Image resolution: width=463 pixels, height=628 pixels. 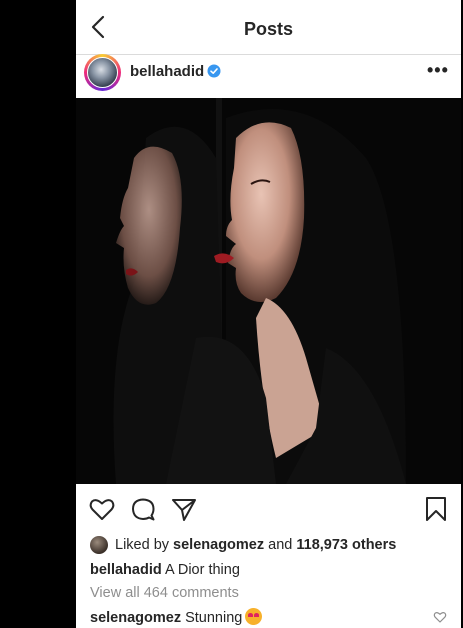 I want to click on comment-like-heart-icon, so click(x=440, y=617).